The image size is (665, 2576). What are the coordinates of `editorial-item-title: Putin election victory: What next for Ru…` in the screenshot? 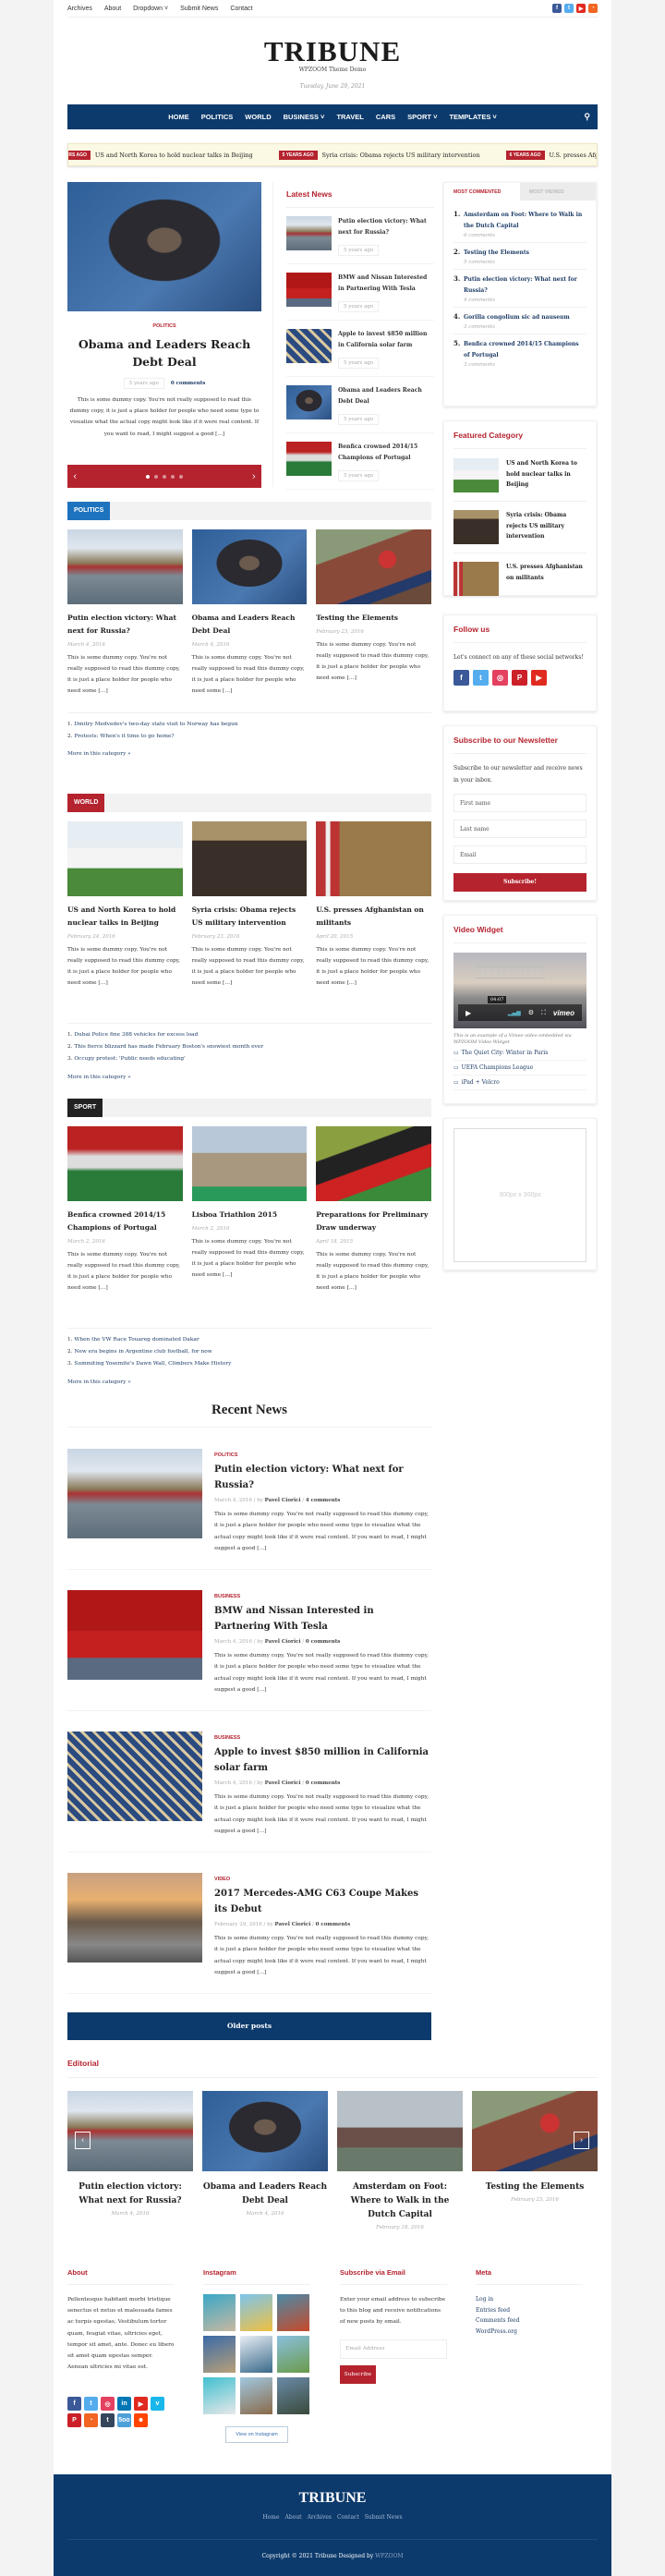 It's located at (130, 2194).